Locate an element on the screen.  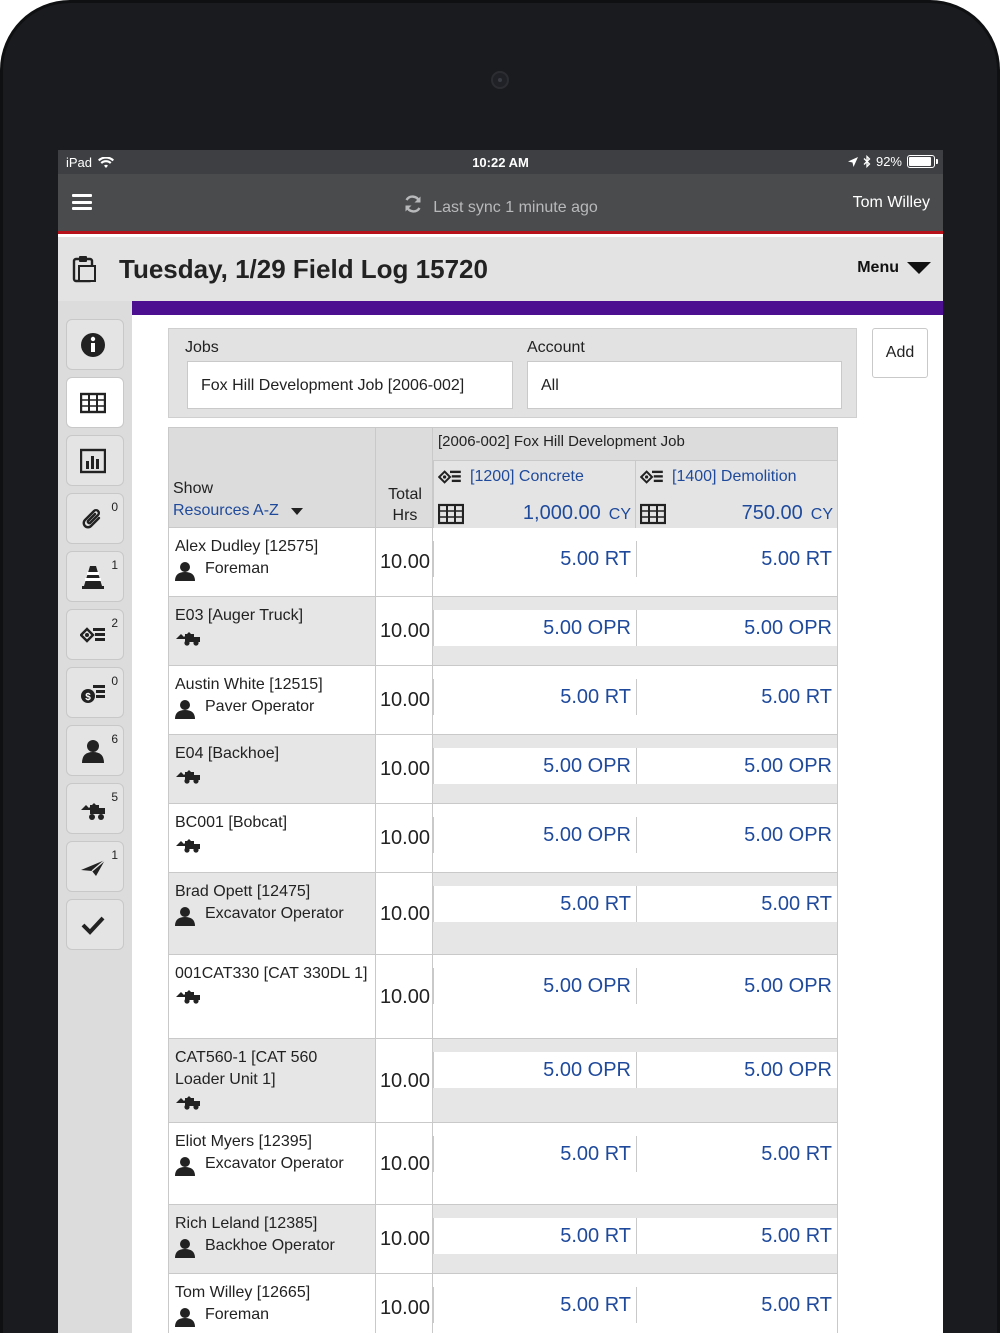
resource-cell: 001CAT330 [CAT 330DL 1] is located at coordinates (273, 987).